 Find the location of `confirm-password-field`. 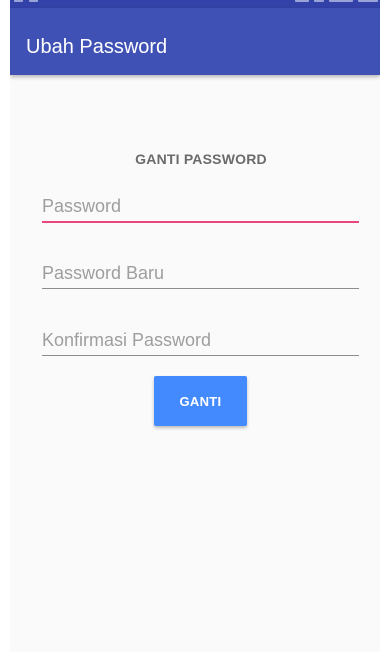

confirm-password-field is located at coordinates (200, 340).